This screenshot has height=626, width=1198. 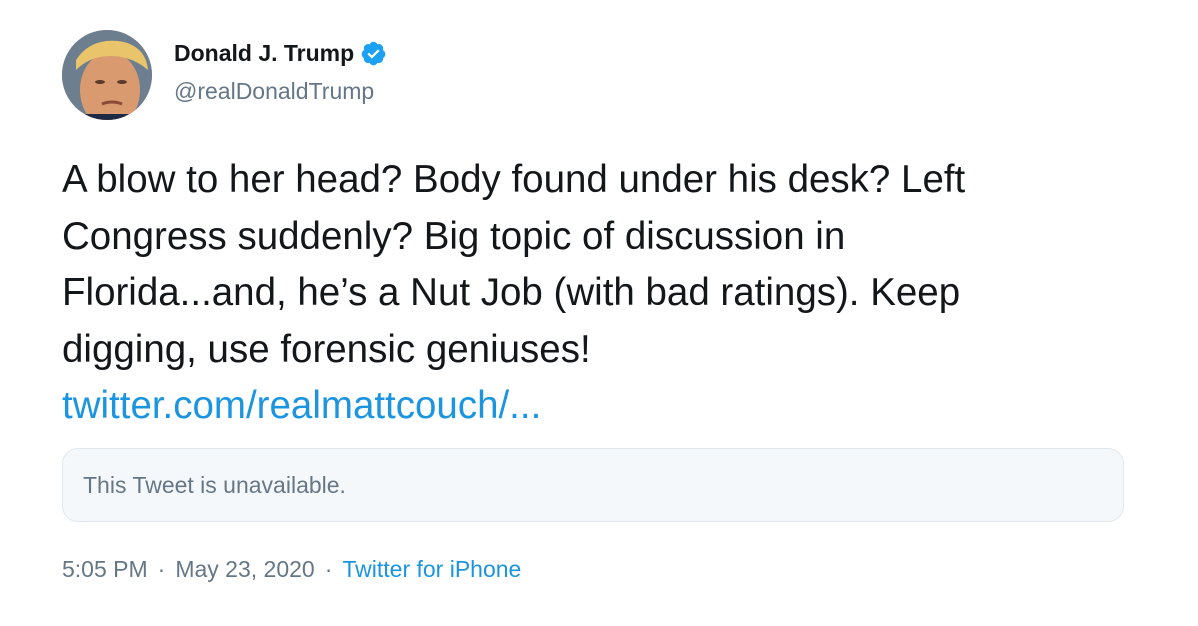 I want to click on tweet-source: Twitter for iPhone, so click(x=431, y=569).